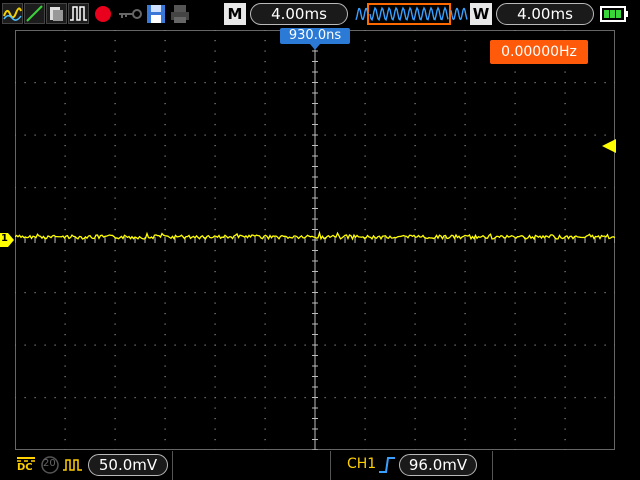 This screenshot has width=640, height=480. Describe the element at coordinates (615, 14) in the screenshot. I see `battery-icon` at that location.